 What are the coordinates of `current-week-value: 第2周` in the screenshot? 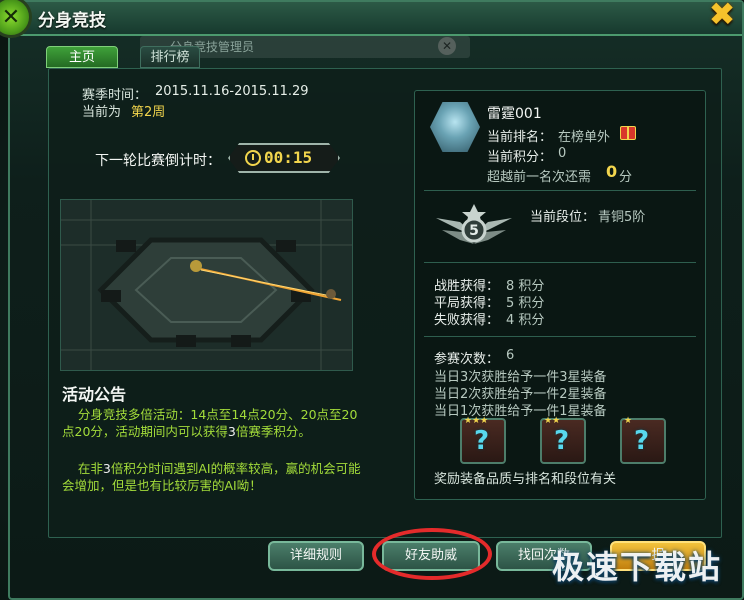 It's located at (148, 112).